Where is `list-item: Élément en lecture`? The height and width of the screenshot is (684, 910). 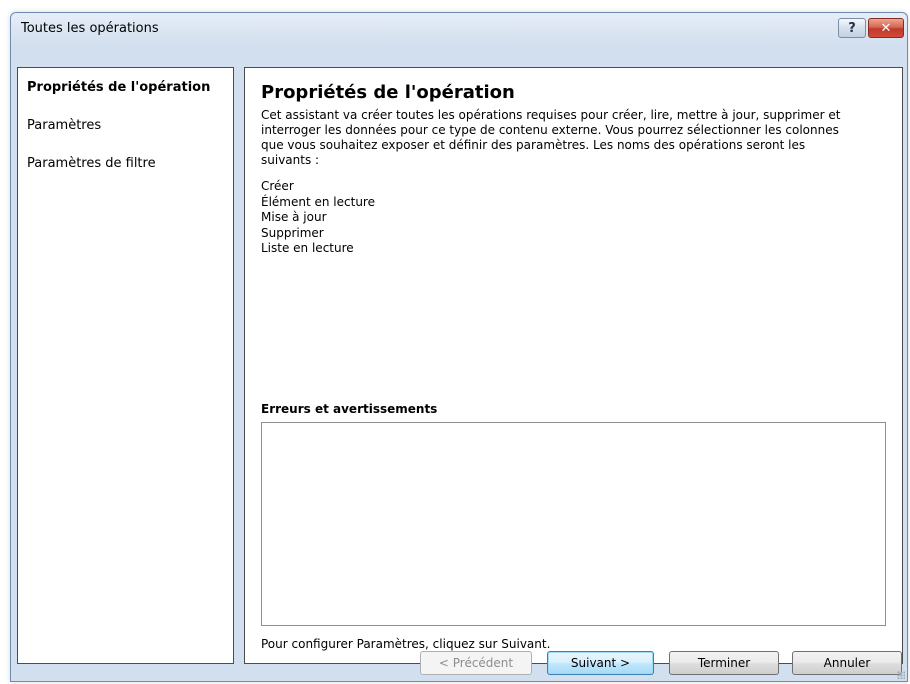 list-item: Élément en lecture is located at coordinates (318, 201).